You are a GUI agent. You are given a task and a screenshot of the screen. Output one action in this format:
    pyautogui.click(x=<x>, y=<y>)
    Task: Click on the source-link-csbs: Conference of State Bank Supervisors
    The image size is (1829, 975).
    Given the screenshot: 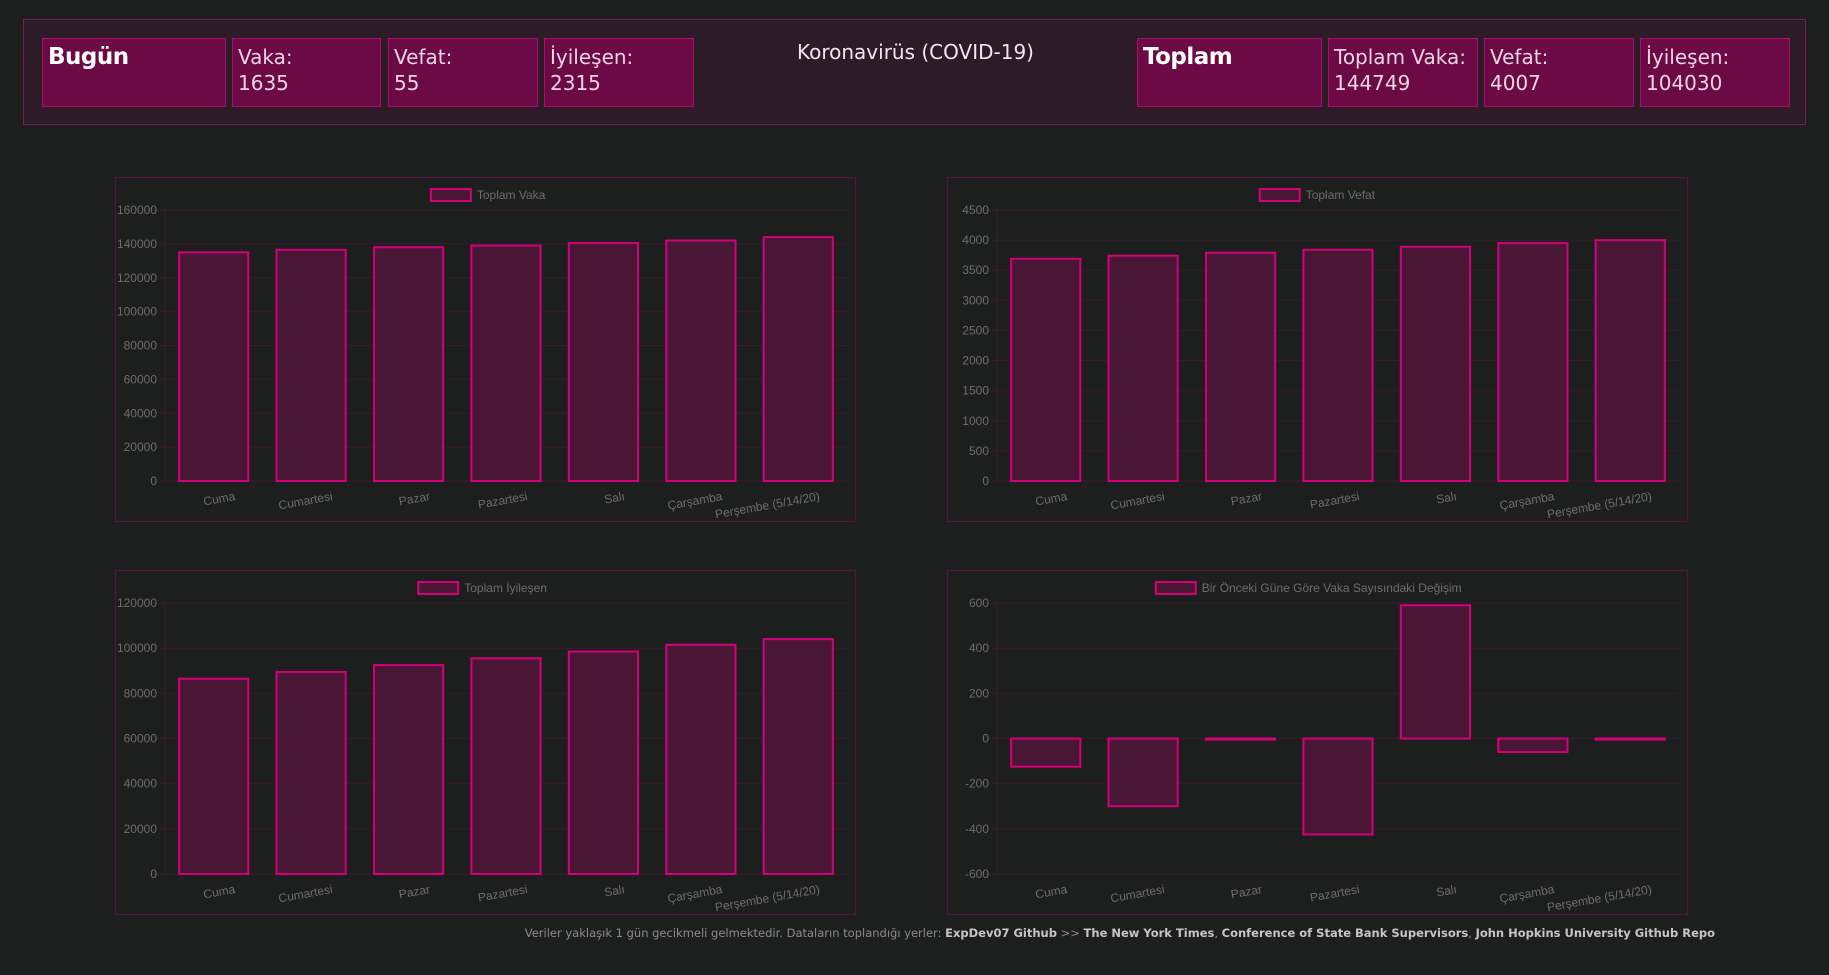 What is the action you would take?
    pyautogui.click(x=1345, y=933)
    